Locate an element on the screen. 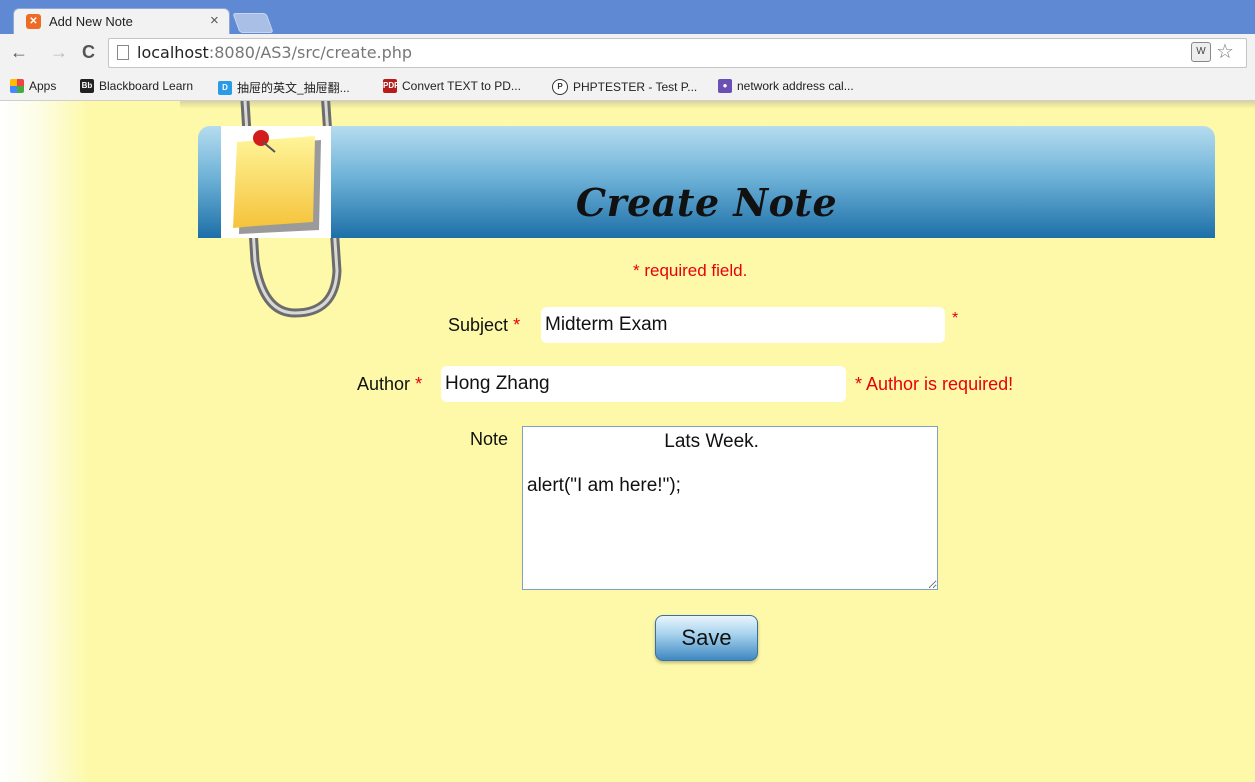  browser-tab-strip: ✕ Add New Note × is located at coordinates (627, 17).